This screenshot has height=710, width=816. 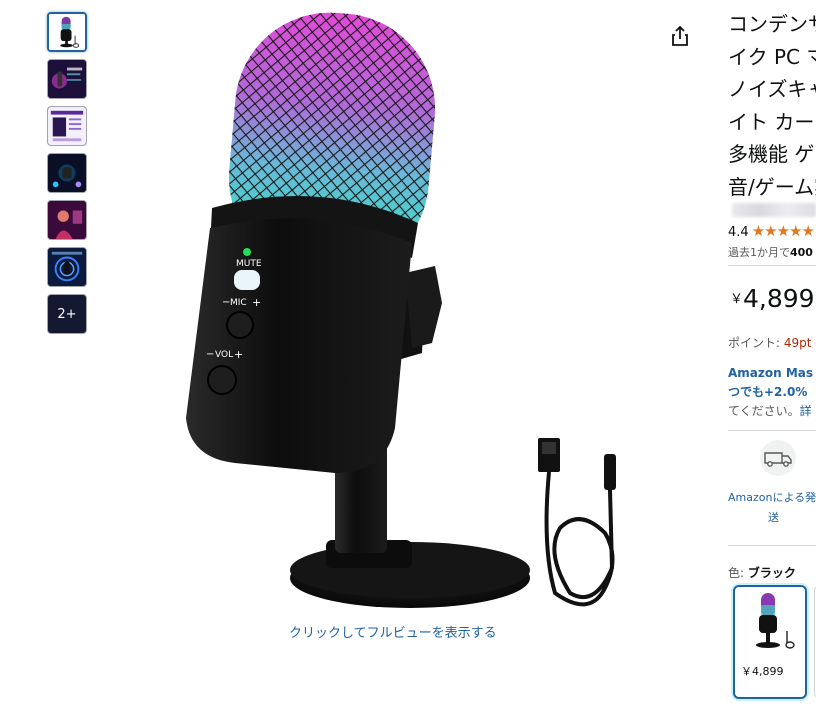 What do you see at coordinates (762, 671) in the screenshot?
I see `swatch-price: ￥4,899` at bounding box center [762, 671].